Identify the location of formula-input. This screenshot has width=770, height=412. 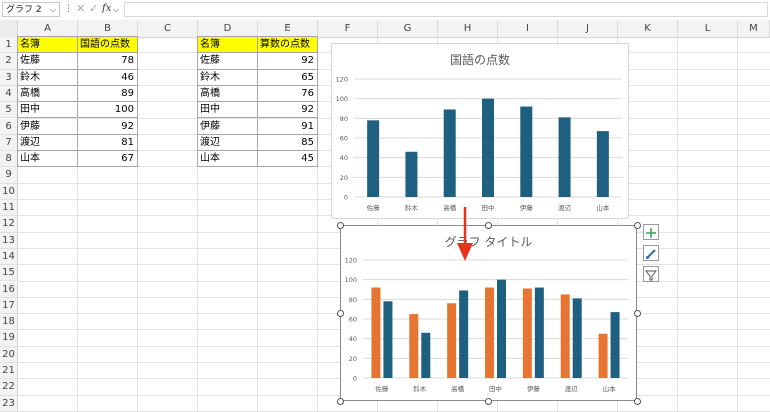
(446, 9).